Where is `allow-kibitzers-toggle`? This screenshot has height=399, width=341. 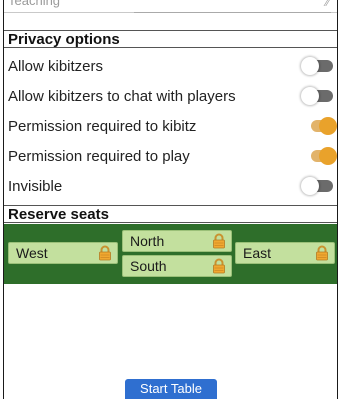
allow-kibitzers-toggle is located at coordinates (317, 66).